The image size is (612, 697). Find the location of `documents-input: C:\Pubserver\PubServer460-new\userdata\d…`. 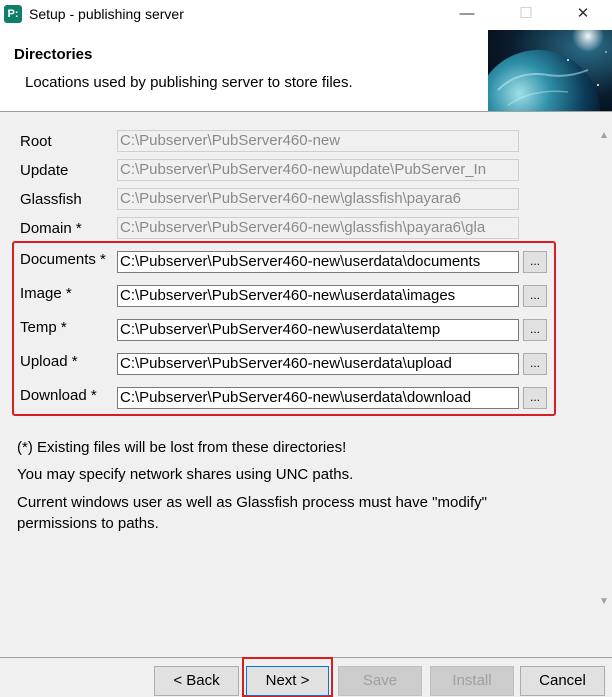

documents-input: C:\Pubserver\PubServer460-new\userdata\d… is located at coordinates (318, 262).